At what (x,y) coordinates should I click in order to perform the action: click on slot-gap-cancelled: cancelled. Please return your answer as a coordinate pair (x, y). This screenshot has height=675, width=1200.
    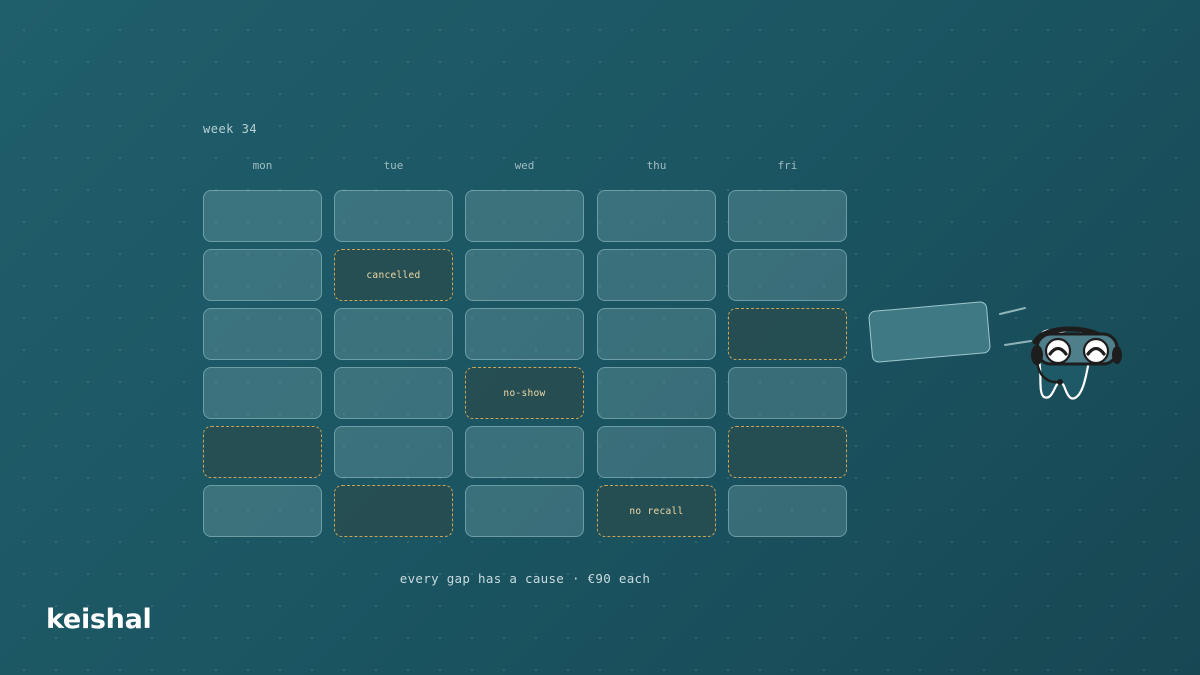
    Looking at the image, I should click on (393, 275).